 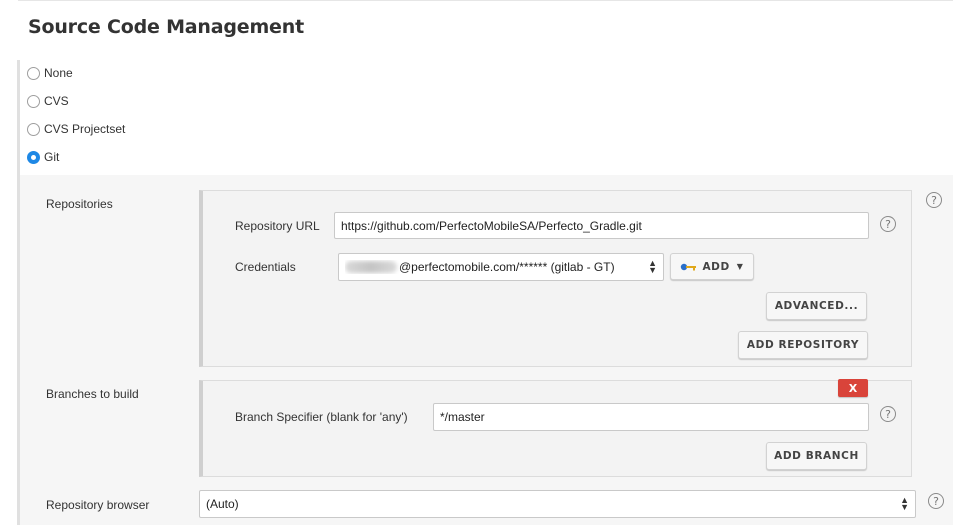 What do you see at coordinates (92, 394) in the screenshot?
I see `branches-label: Branches to build` at bounding box center [92, 394].